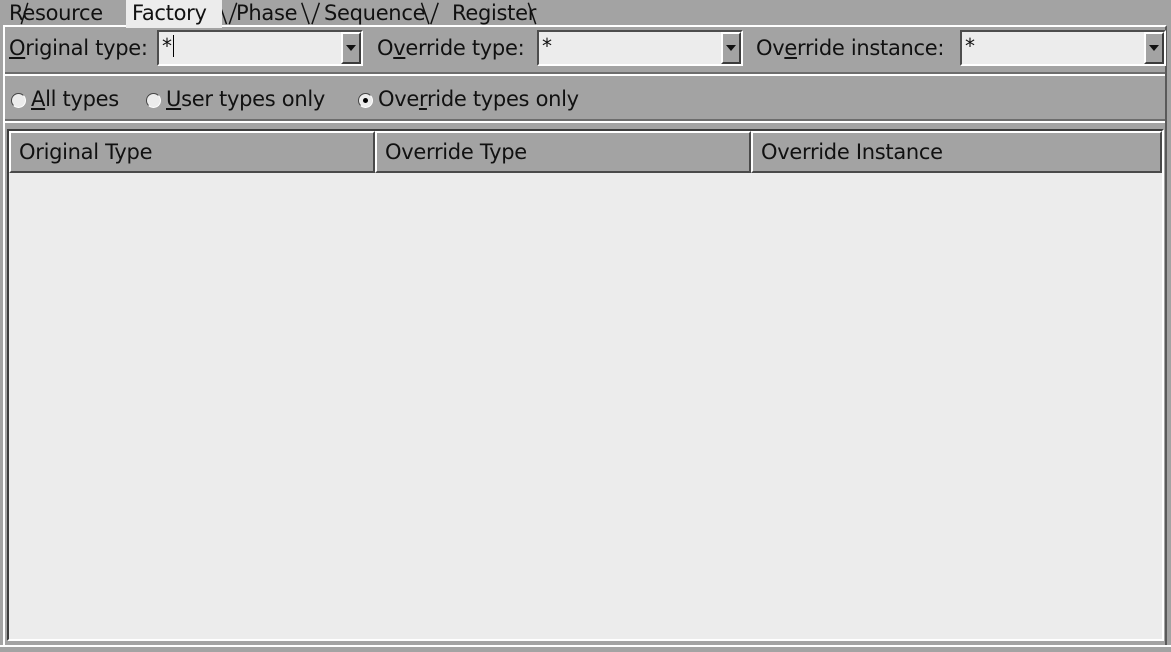 This screenshot has width=1171, height=652. Describe the element at coordinates (451, 48) in the screenshot. I see `override-type-label: Override type:` at that location.